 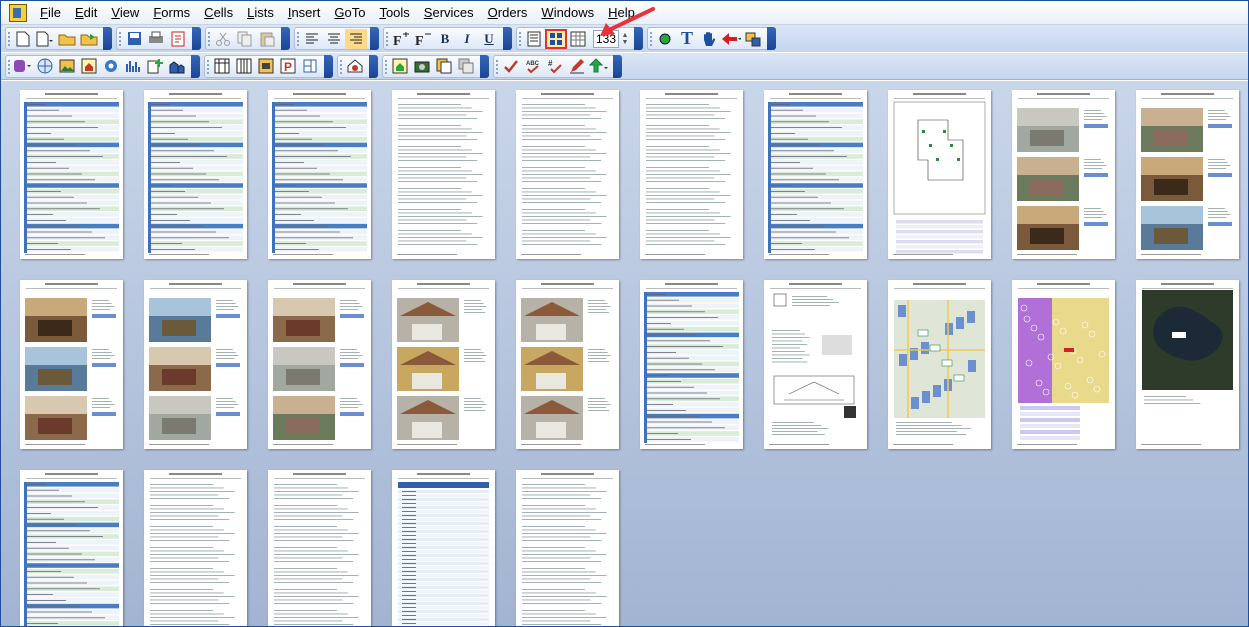 What do you see at coordinates (134, 39) in the screenshot?
I see `save-button` at bounding box center [134, 39].